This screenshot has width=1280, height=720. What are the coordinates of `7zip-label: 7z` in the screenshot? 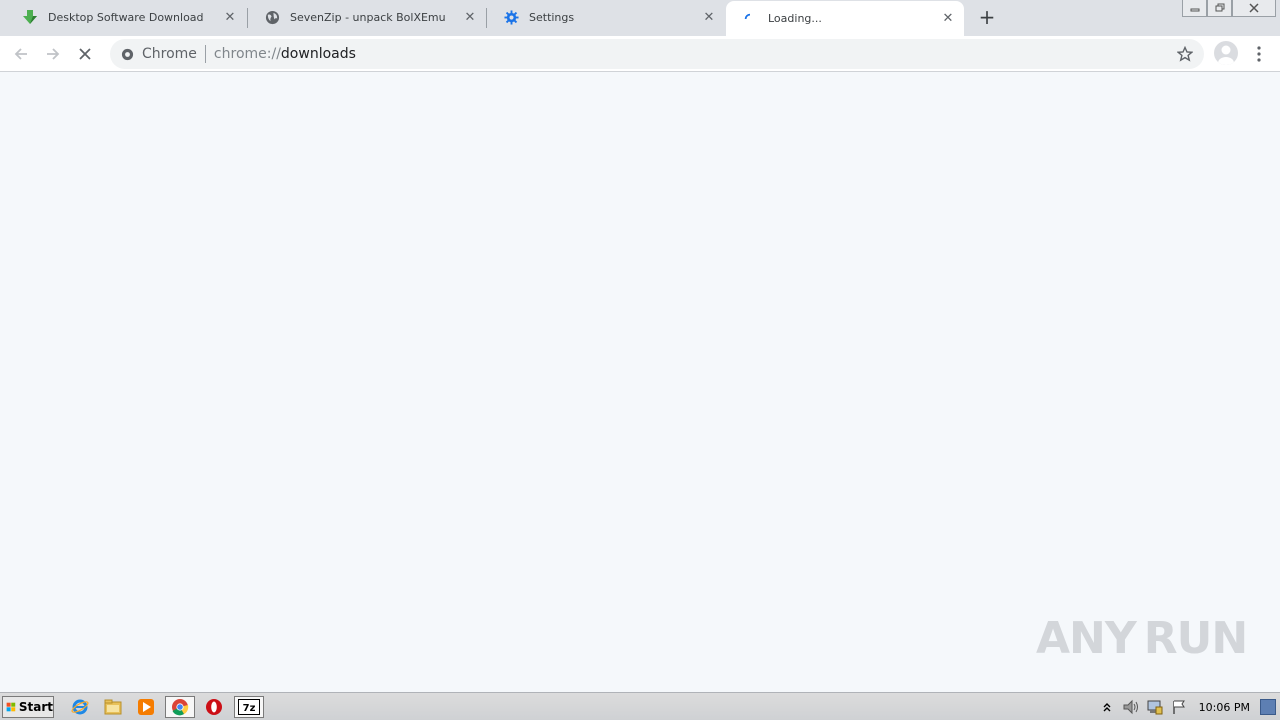 It's located at (249, 708).